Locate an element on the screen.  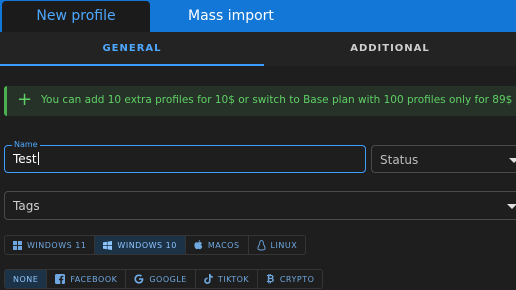
social-option-label: CRYPTO is located at coordinates (297, 279).